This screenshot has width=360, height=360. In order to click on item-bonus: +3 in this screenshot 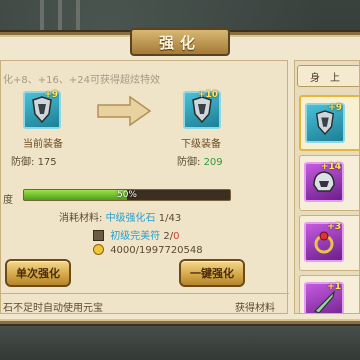, I will do `click(334, 227)`.